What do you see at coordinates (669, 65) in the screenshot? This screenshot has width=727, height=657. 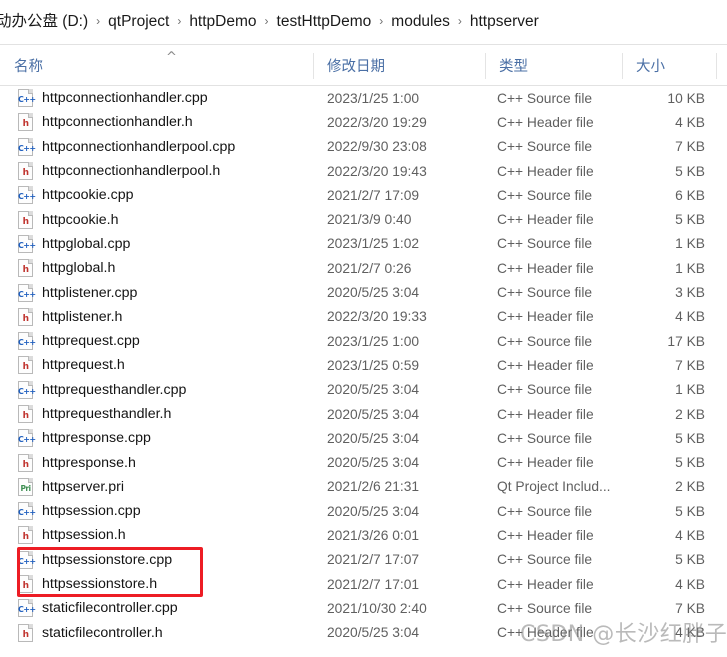 I see `column-header-size: 大小` at bounding box center [669, 65].